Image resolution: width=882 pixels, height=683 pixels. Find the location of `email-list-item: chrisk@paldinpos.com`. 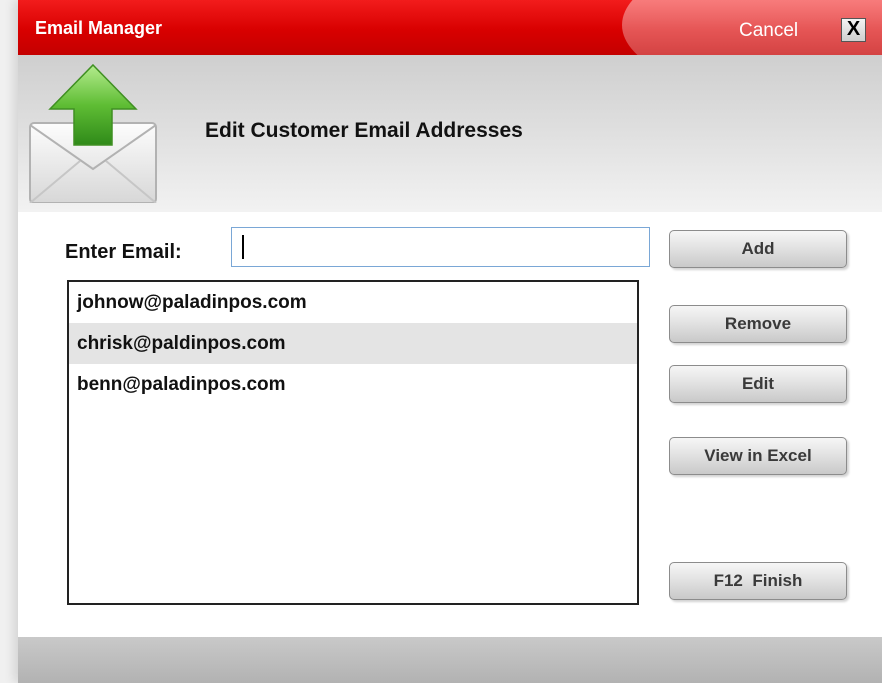

email-list-item: chrisk@paldinpos.com is located at coordinates (353, 343).